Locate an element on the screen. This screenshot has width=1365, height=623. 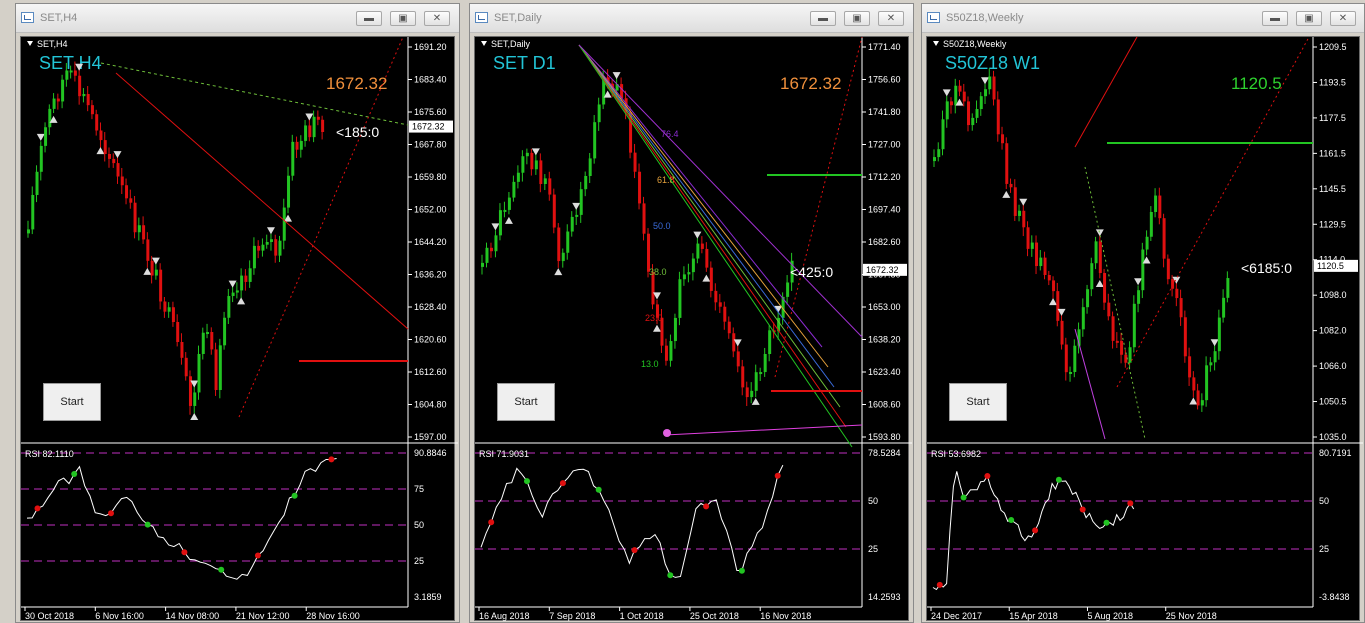
chart-header-label: S50Z18,Weekly is located at coordinates (975, 44).